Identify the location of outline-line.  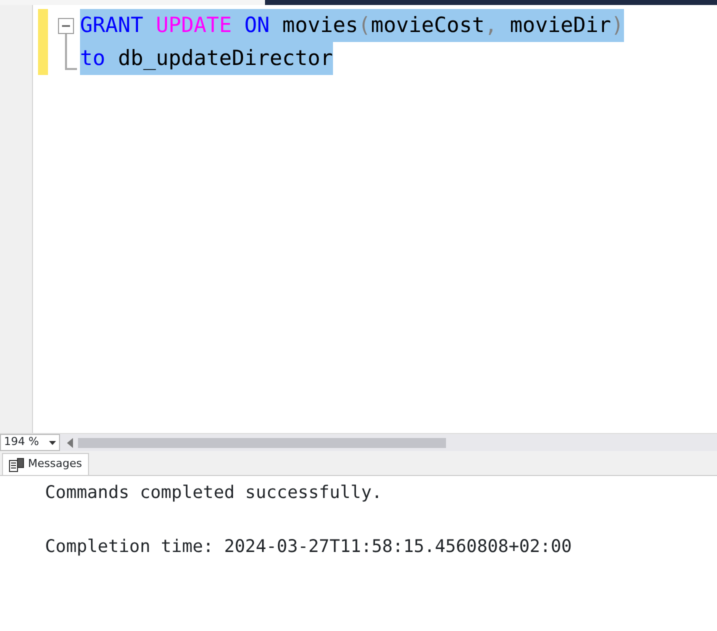
(71, 52).